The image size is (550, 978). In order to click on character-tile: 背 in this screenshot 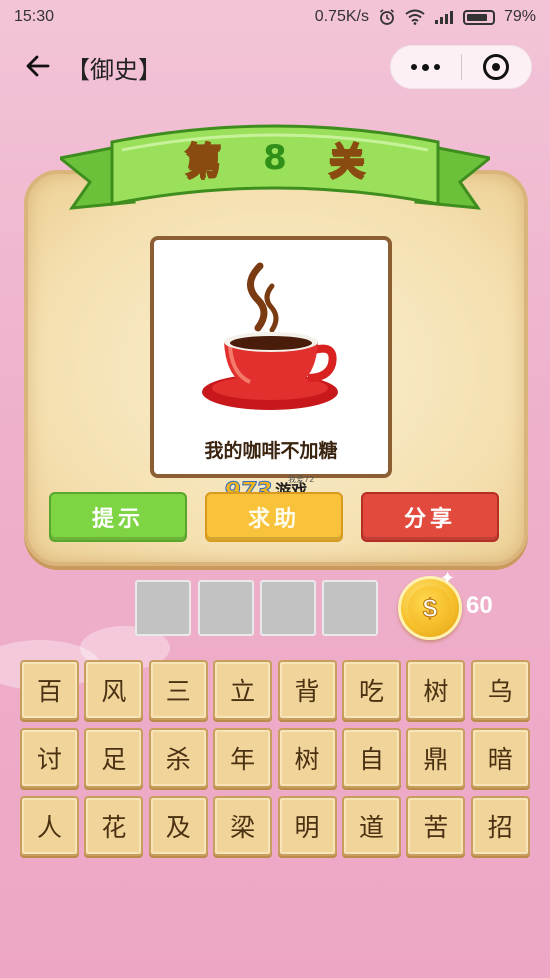, I will do `click(307, 690)`.